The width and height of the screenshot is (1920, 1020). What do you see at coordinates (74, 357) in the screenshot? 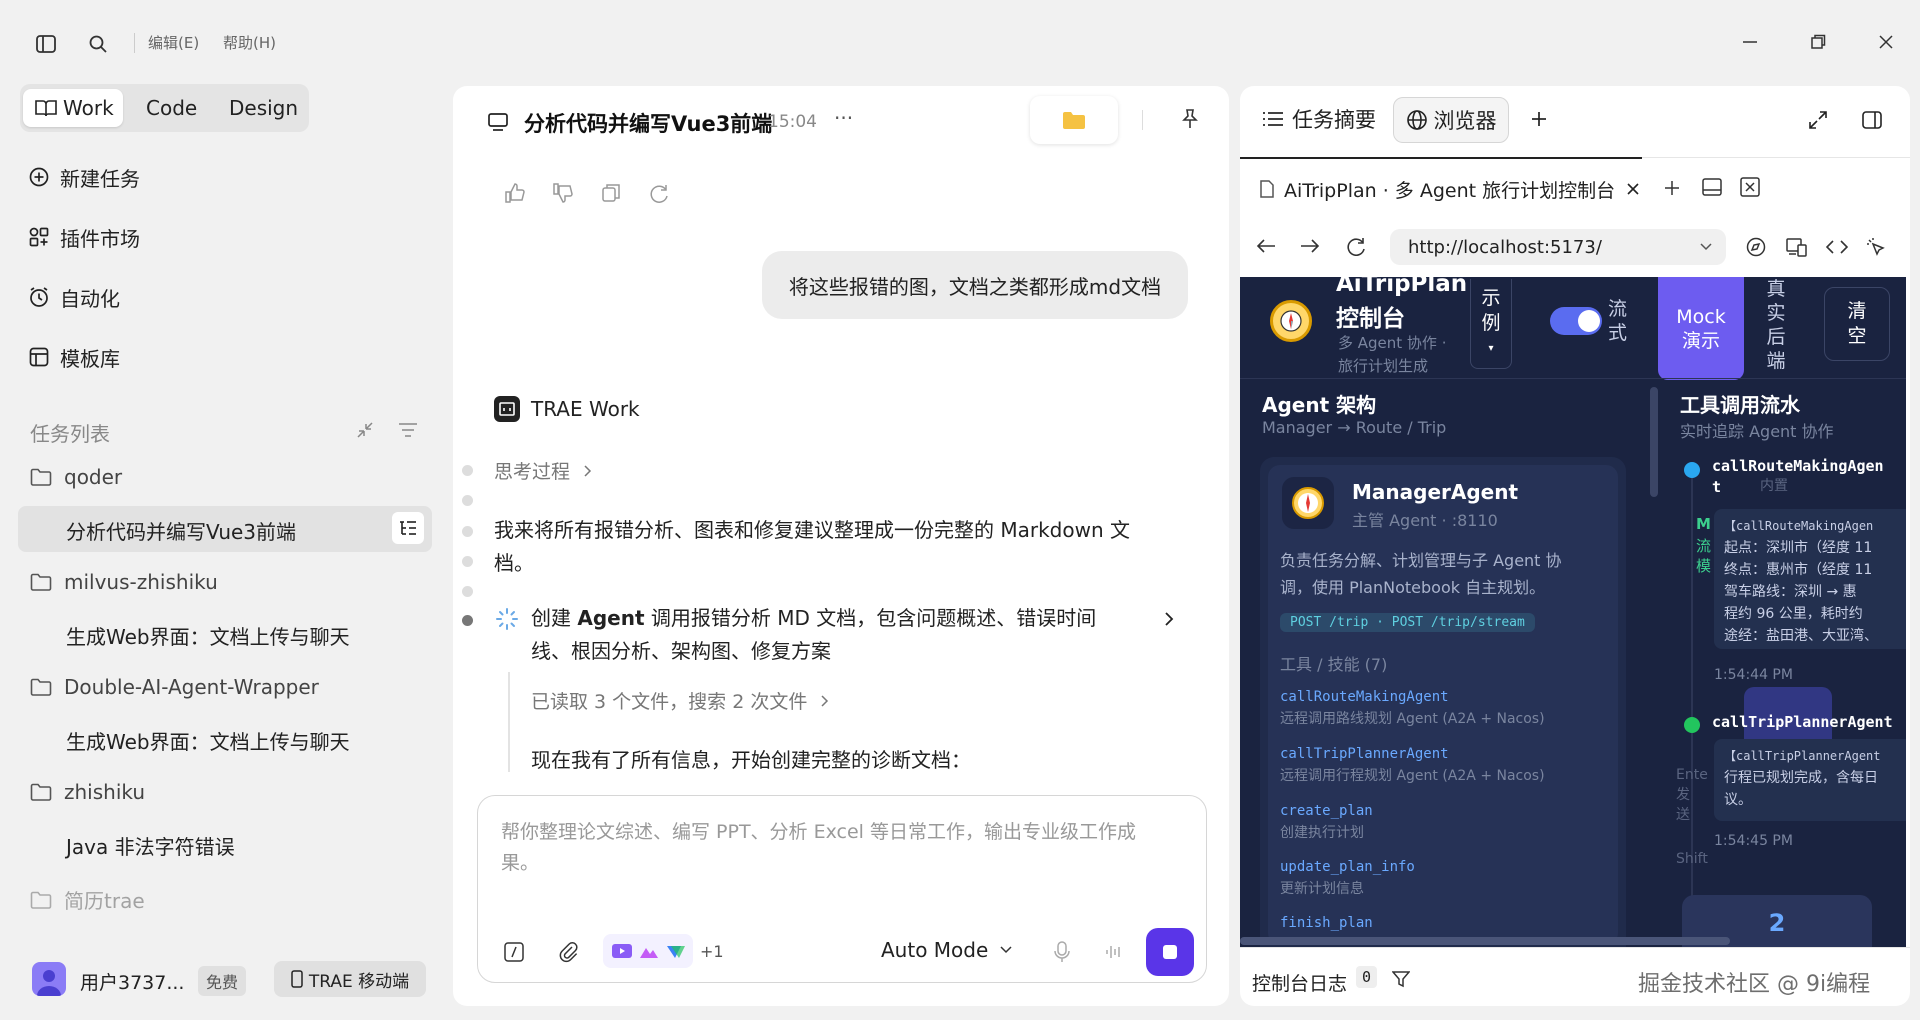
I see `nav-templates: 模板库` at bounding box center [74, 357].